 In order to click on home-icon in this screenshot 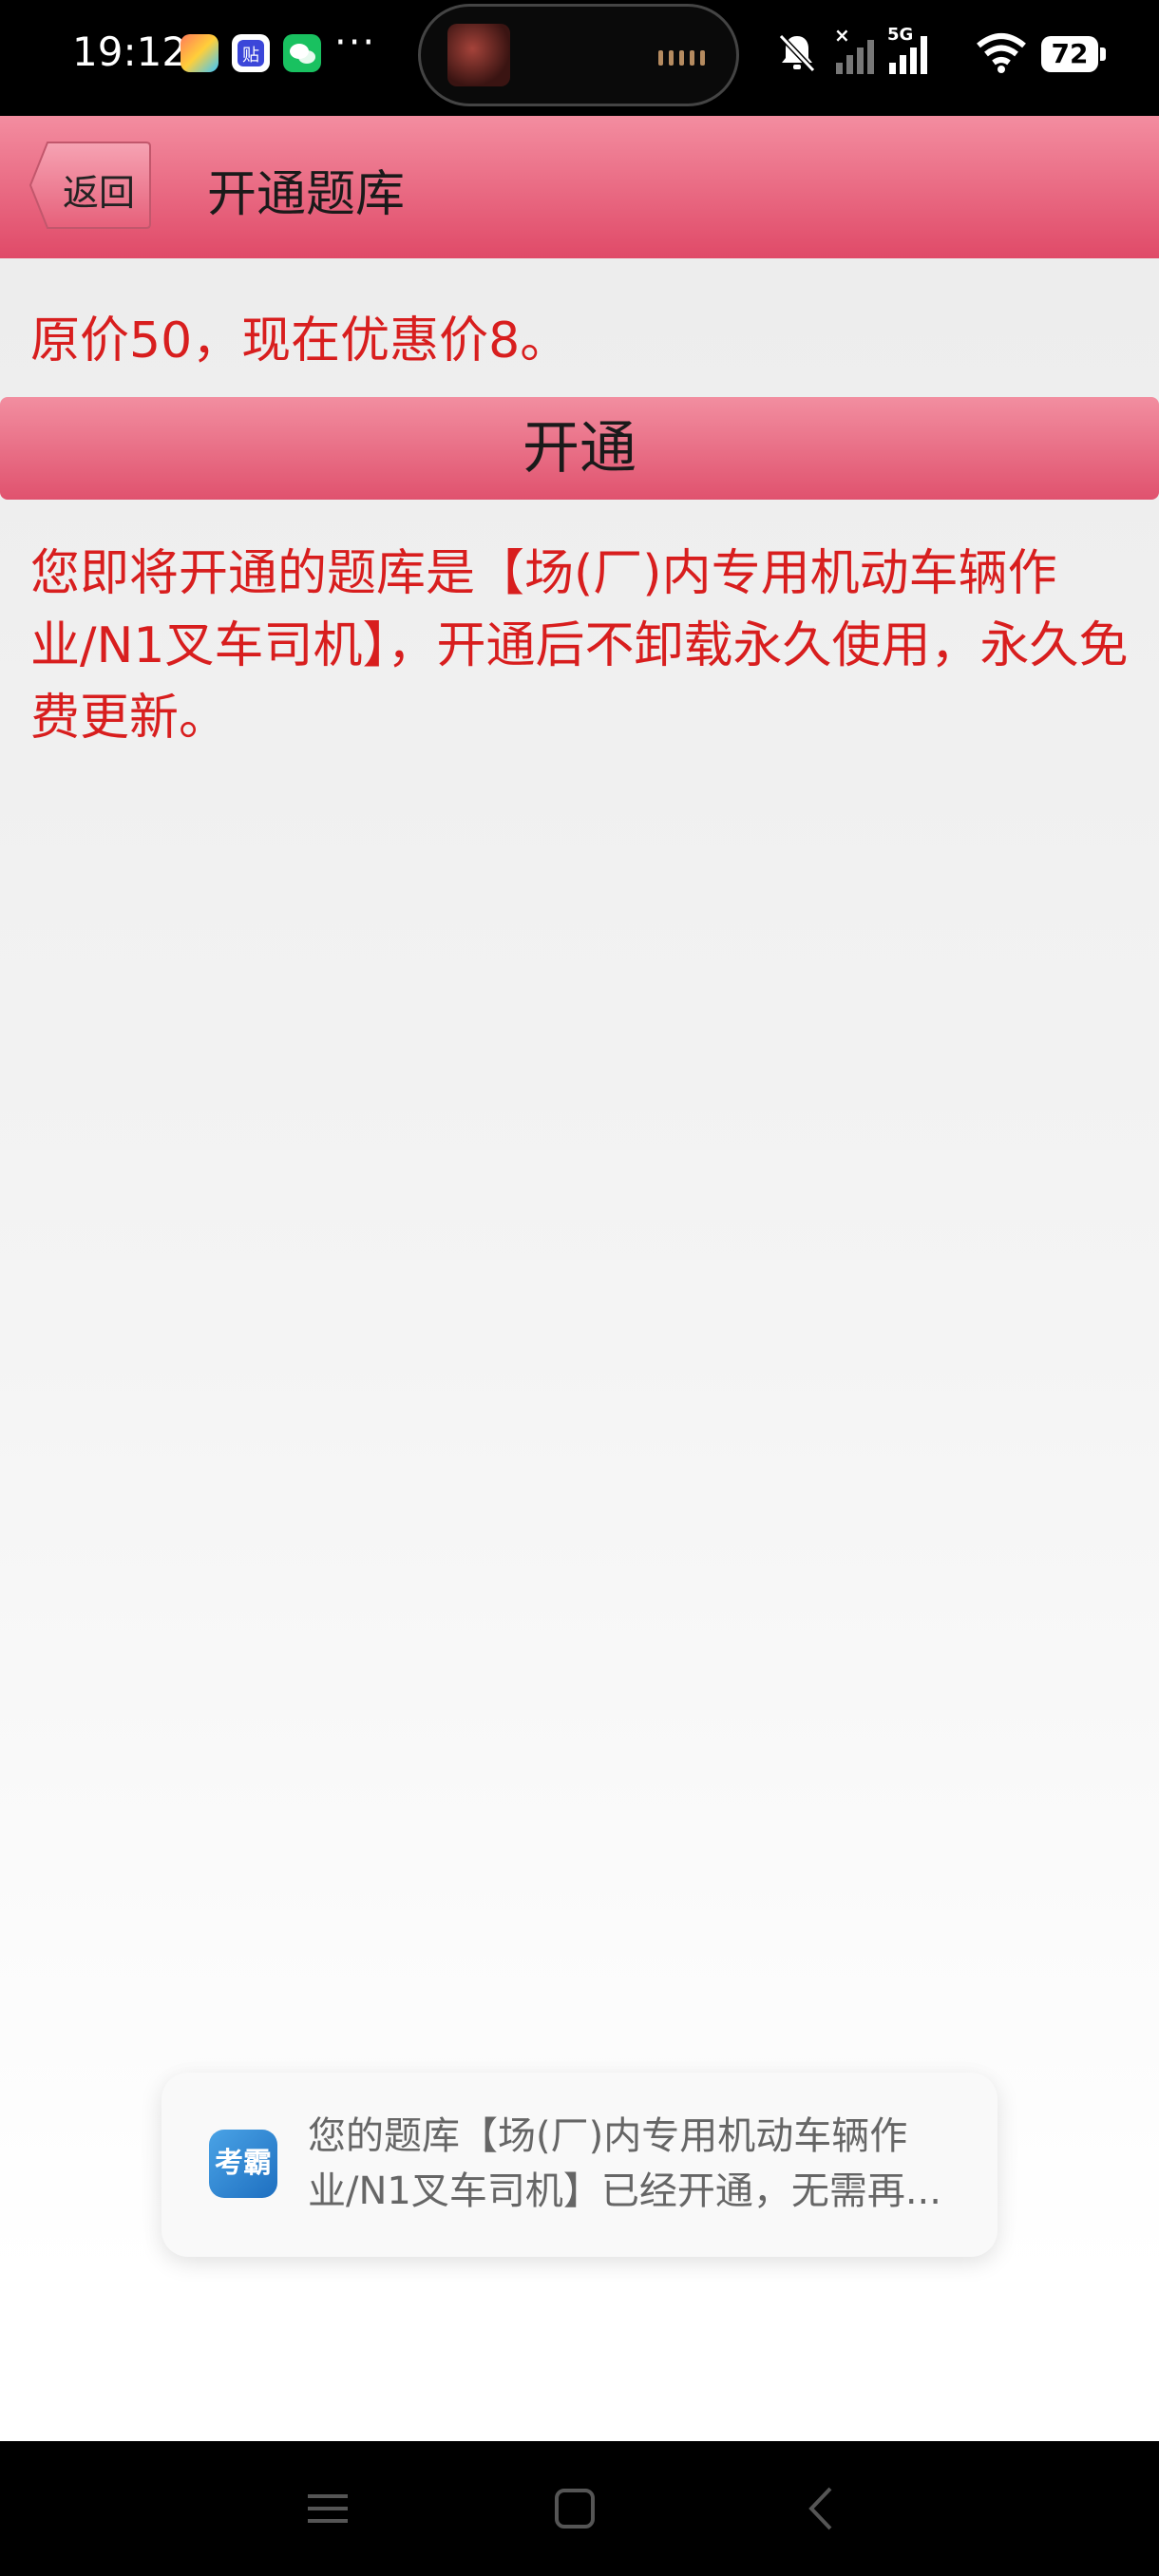, I will do `click(575, 2508)`.